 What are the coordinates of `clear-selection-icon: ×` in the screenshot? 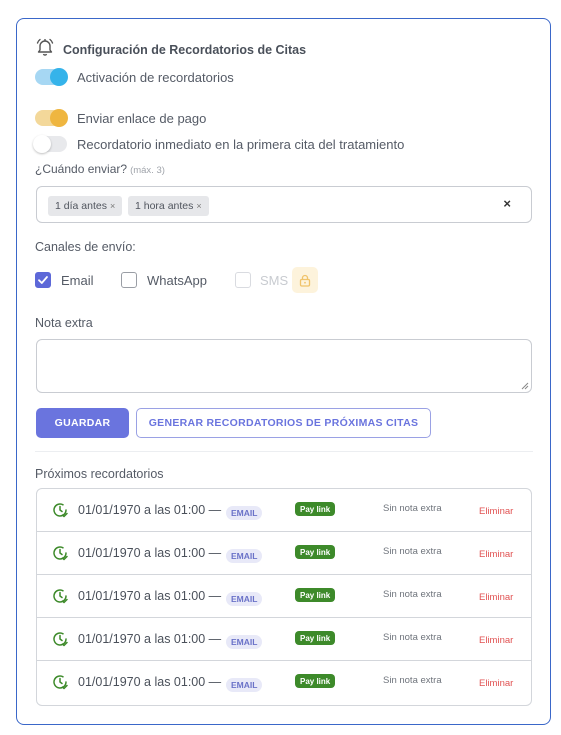 It's located at (507, 203).